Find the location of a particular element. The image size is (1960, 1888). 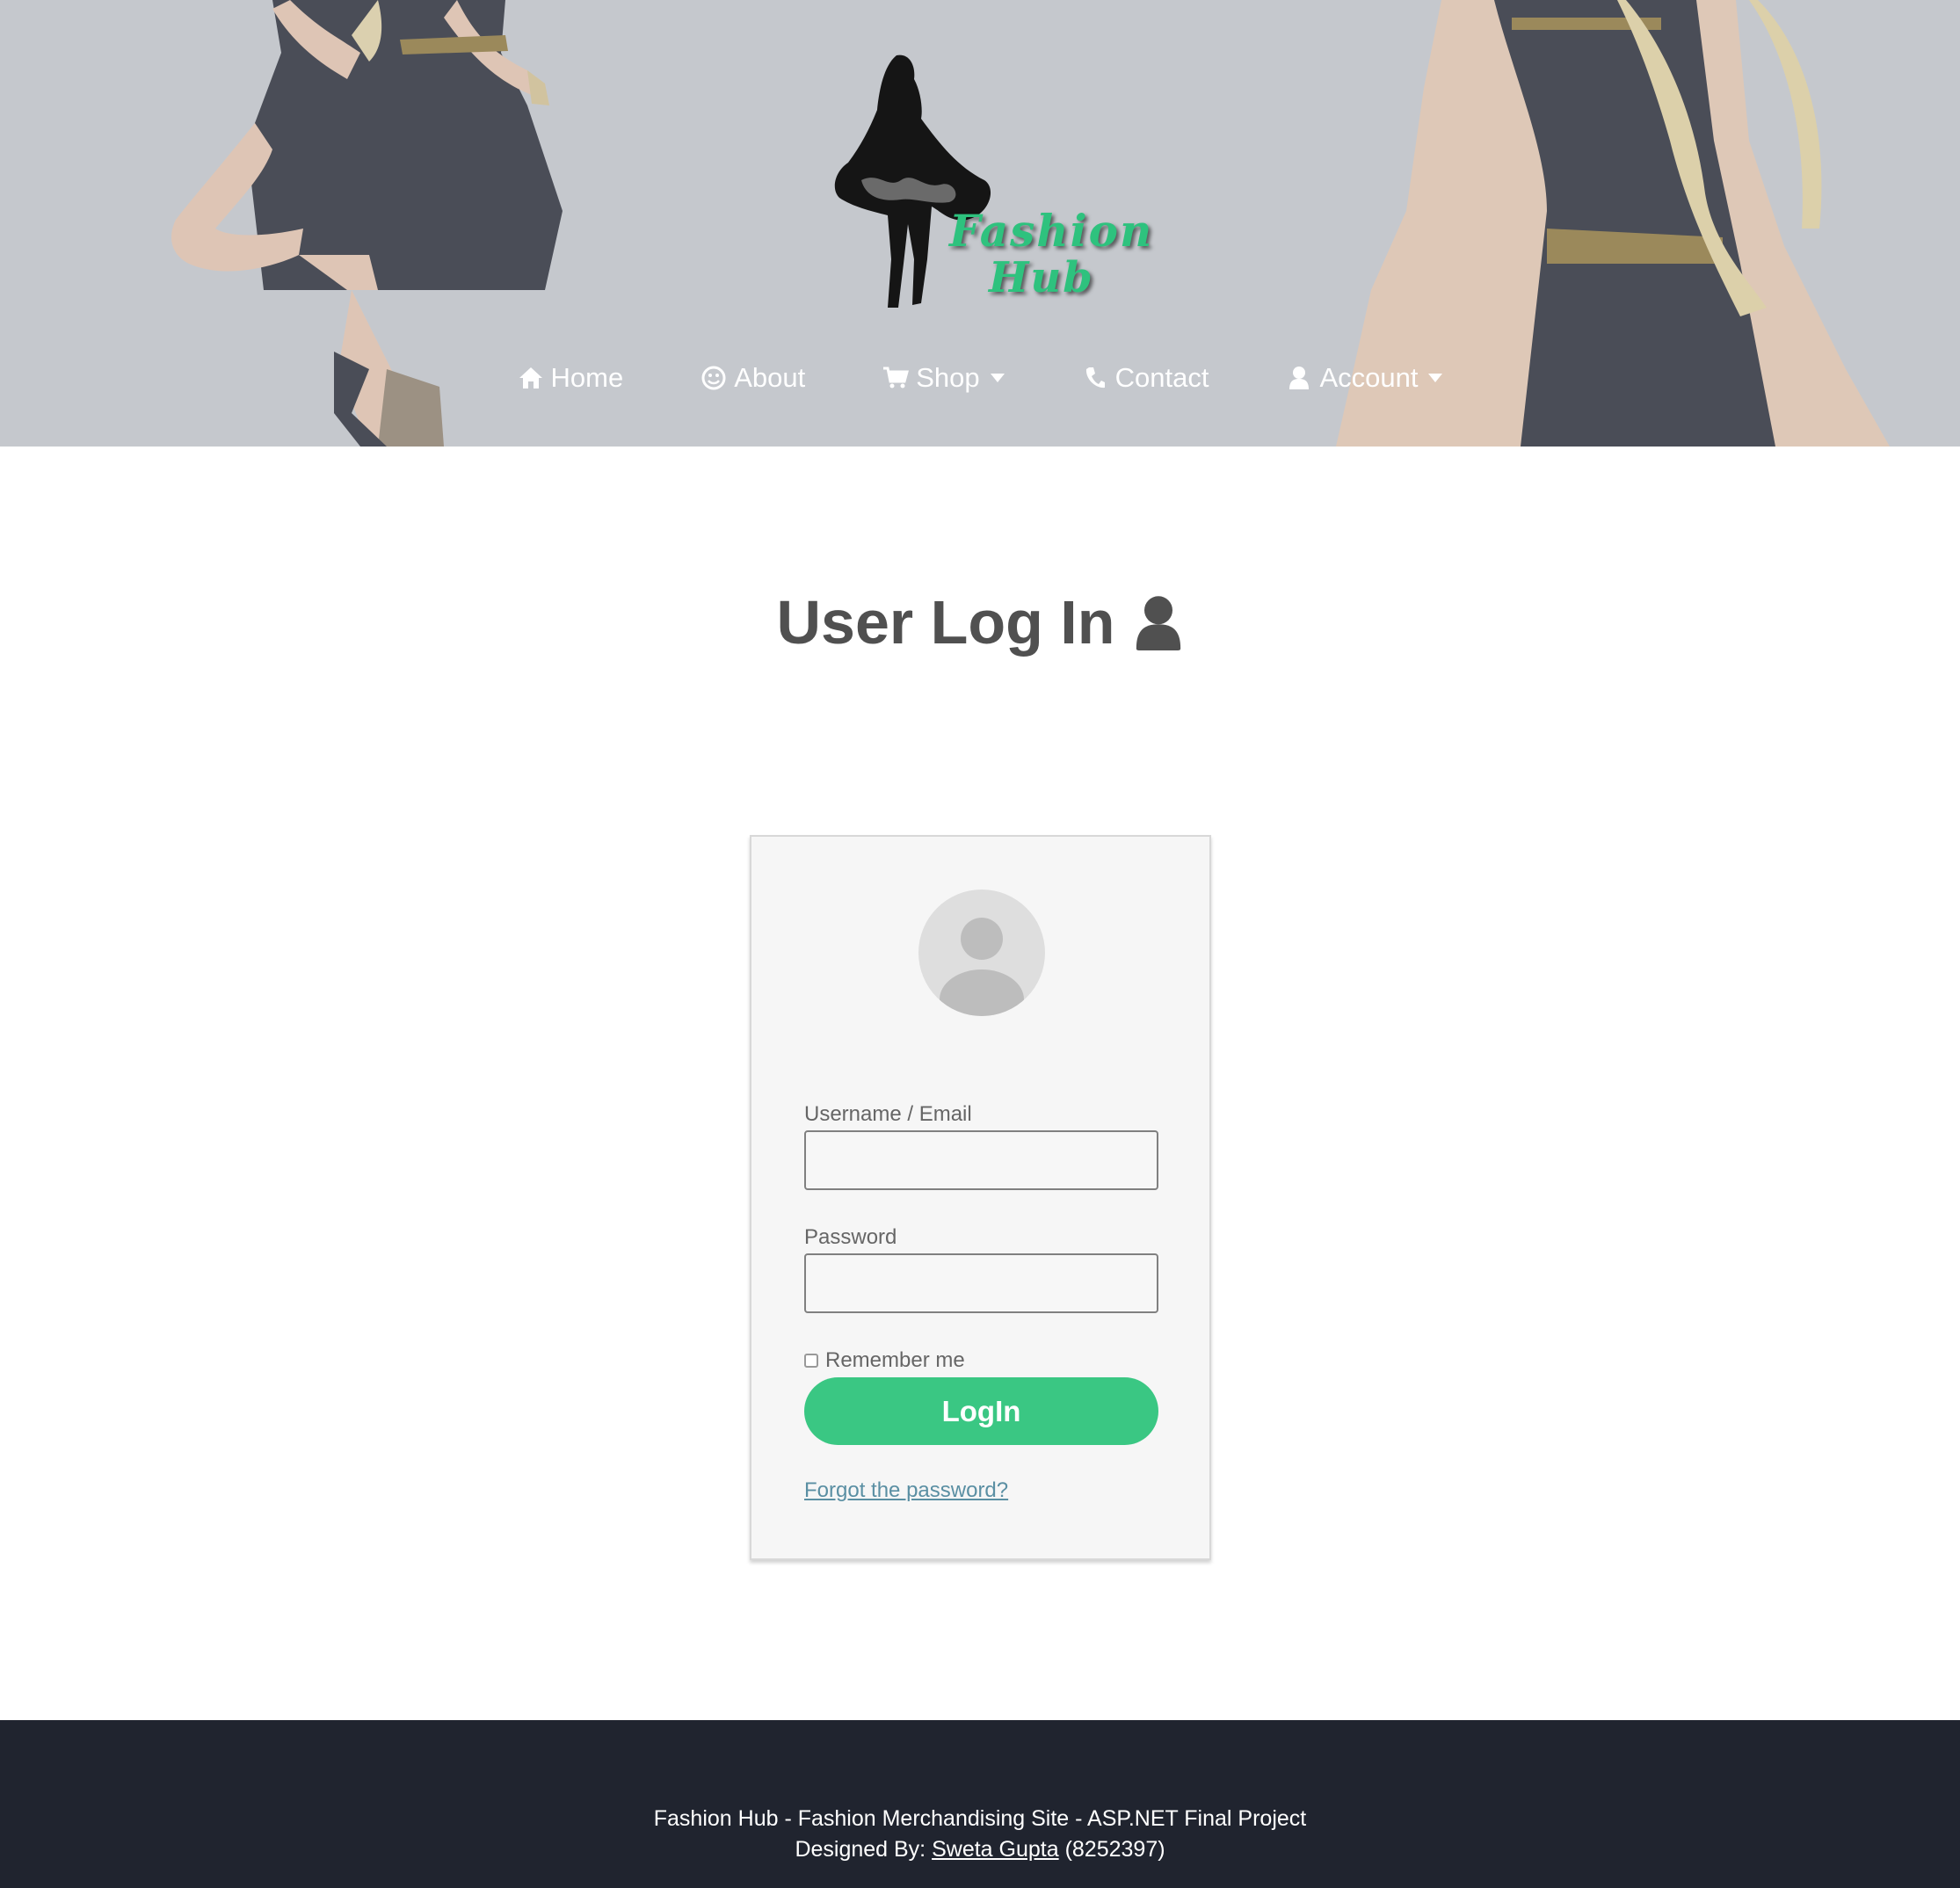

nav-item-home: Home is located at coordinates (571, 378).